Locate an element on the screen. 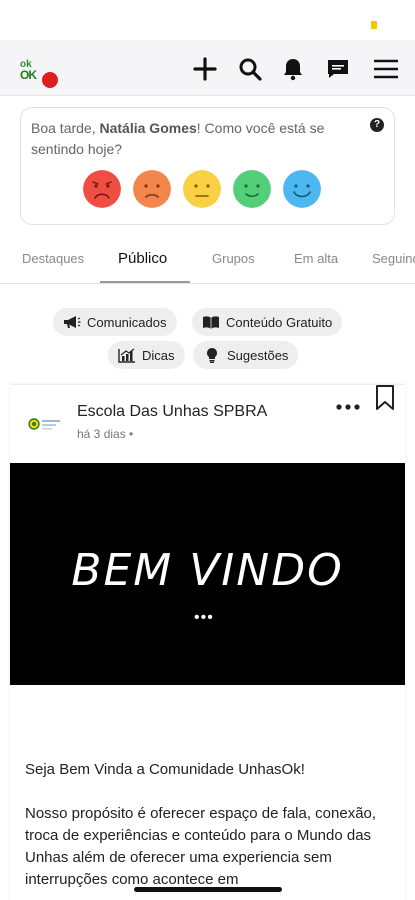 Image resolution: width=415 pixels, height=900 pixels. chip-label: Comunicados is located at coordinates (127, 322).